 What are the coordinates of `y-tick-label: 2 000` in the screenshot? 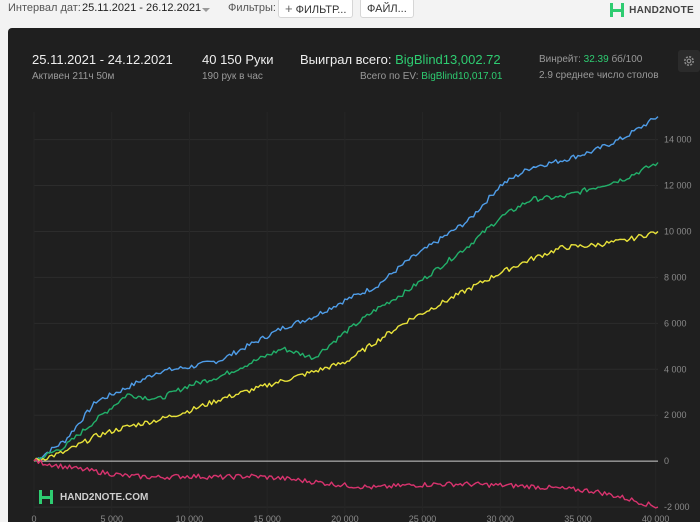 It's located at (675, 415).